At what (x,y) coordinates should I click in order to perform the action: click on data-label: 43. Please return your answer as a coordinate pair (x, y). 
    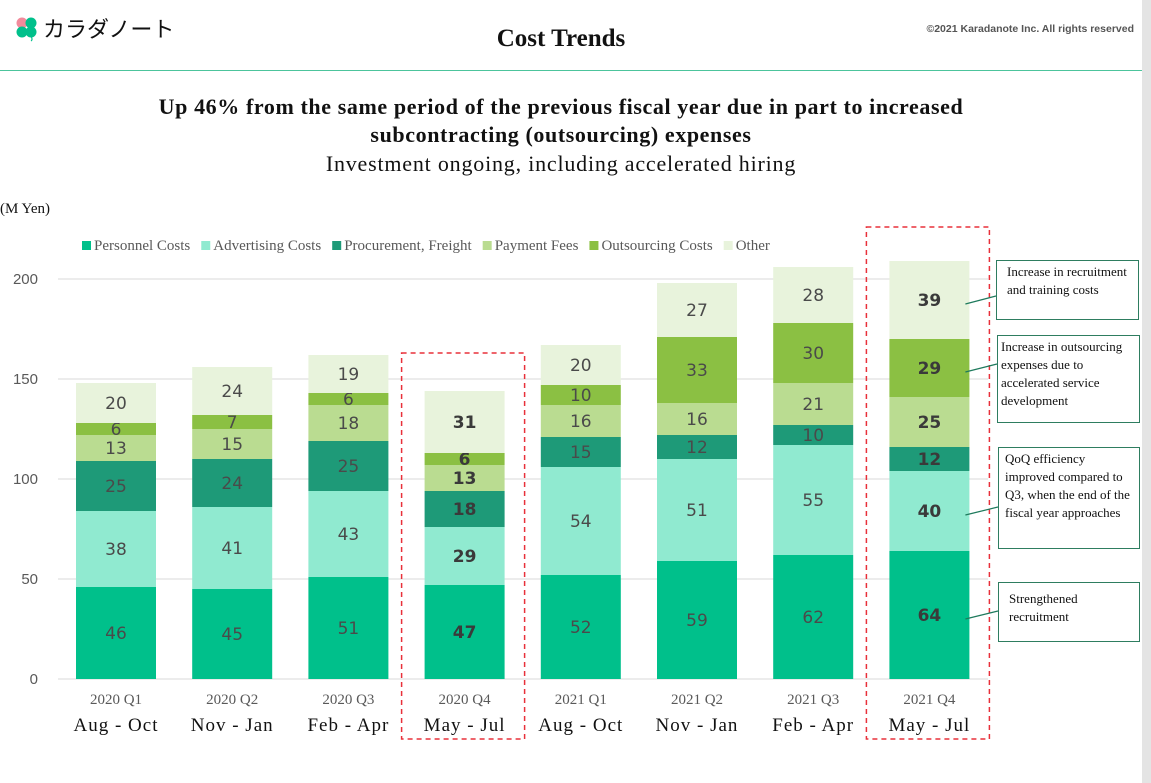
    Looking at the image, I should click on (349, 535).